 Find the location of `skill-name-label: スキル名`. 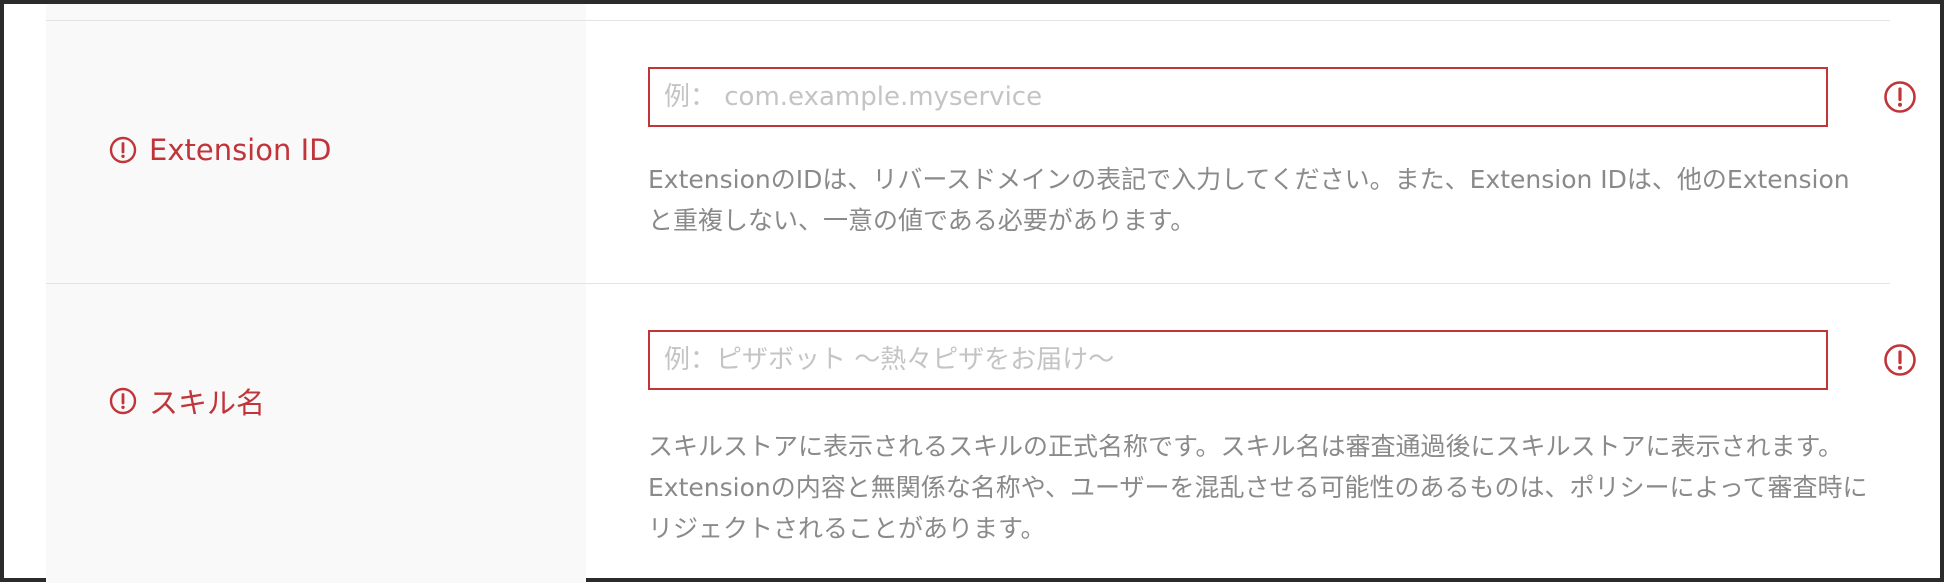

skill-name-label: スキル名 is located at coordinates (187, 401).